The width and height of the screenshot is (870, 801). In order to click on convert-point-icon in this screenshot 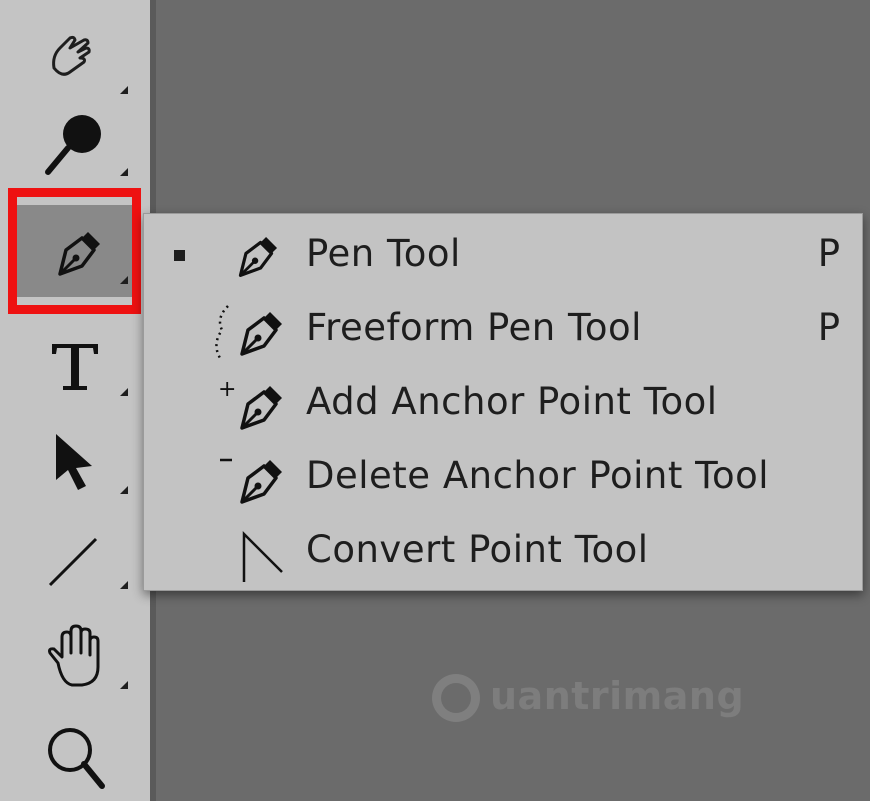, I will do `click(262, 556)`.